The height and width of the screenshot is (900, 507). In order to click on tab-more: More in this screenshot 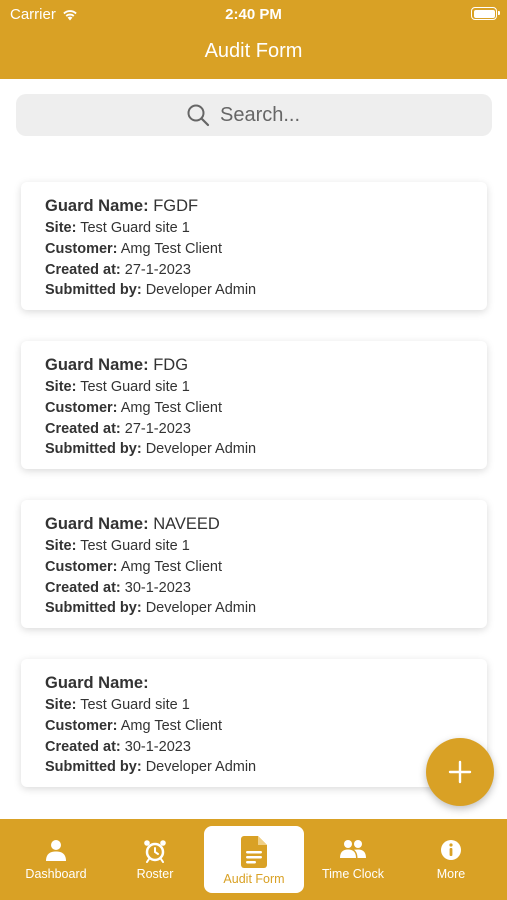, I will do `click(451, 859)`.